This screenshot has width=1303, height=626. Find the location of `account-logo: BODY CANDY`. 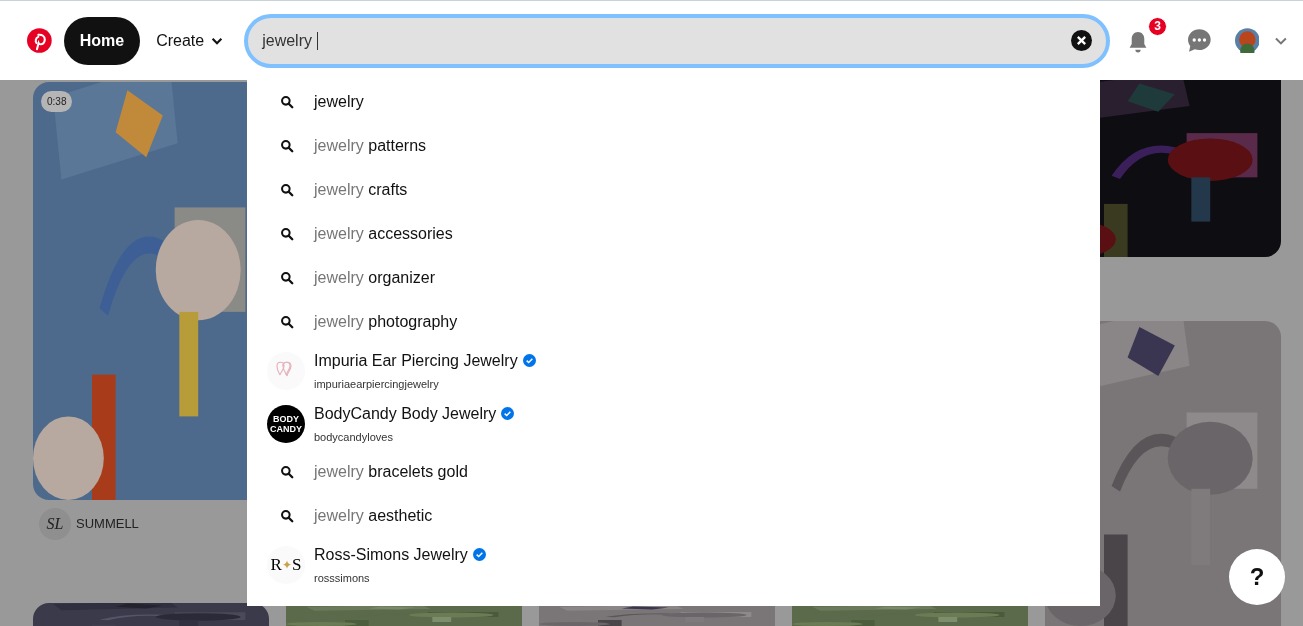

account-logo: BODY CANDY is located at coordinates (286, 423).